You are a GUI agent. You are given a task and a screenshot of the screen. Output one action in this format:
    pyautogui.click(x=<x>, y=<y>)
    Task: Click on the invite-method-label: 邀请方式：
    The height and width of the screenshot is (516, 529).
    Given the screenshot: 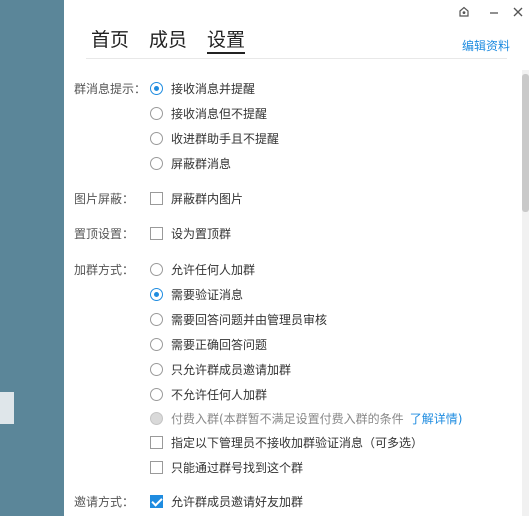 What is the action you would take?
    pyautogui.click(x=104, y=502)
    